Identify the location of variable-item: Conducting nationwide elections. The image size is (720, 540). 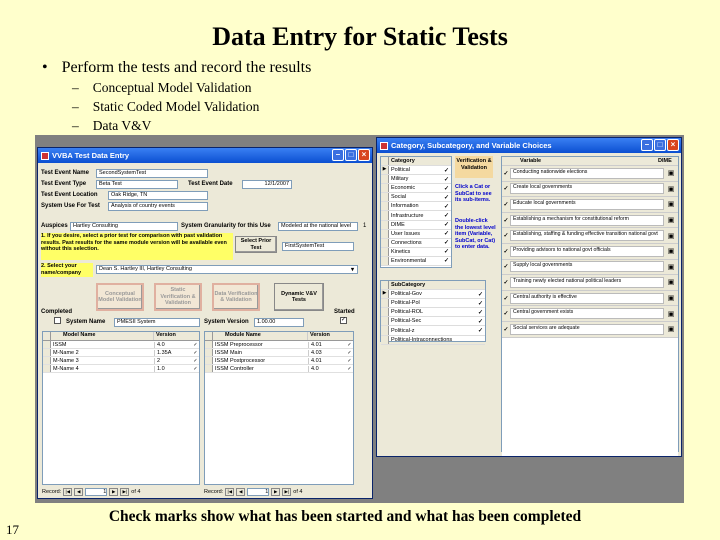
(587, 173).